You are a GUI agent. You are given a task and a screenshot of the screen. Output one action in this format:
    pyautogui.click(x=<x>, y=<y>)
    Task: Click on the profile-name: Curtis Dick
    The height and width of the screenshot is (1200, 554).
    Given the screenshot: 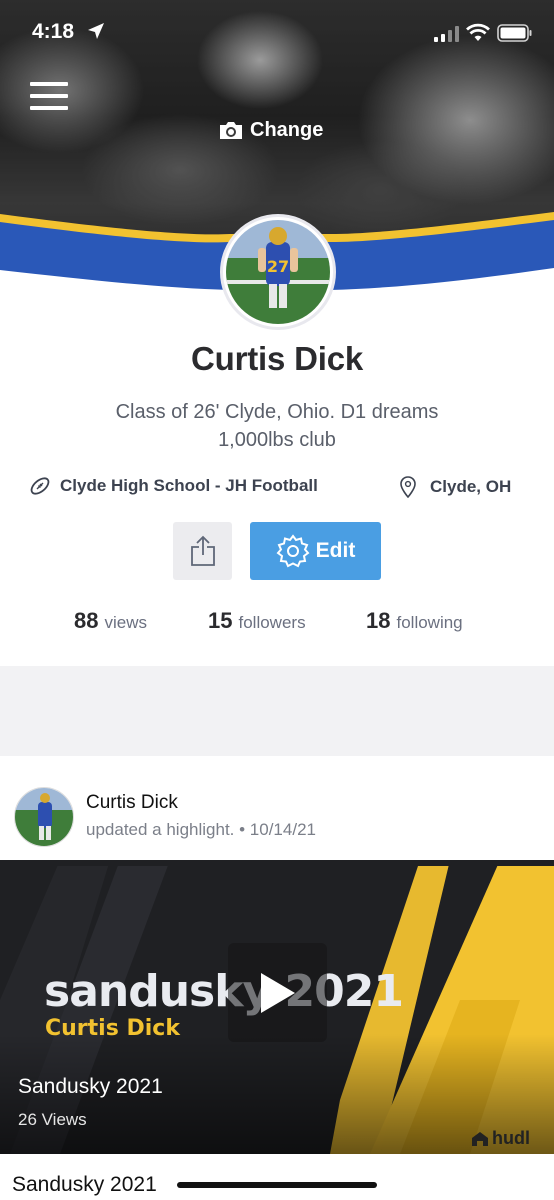 What is the action you would take?
    pyautogui.click(x=277, y=358)
    